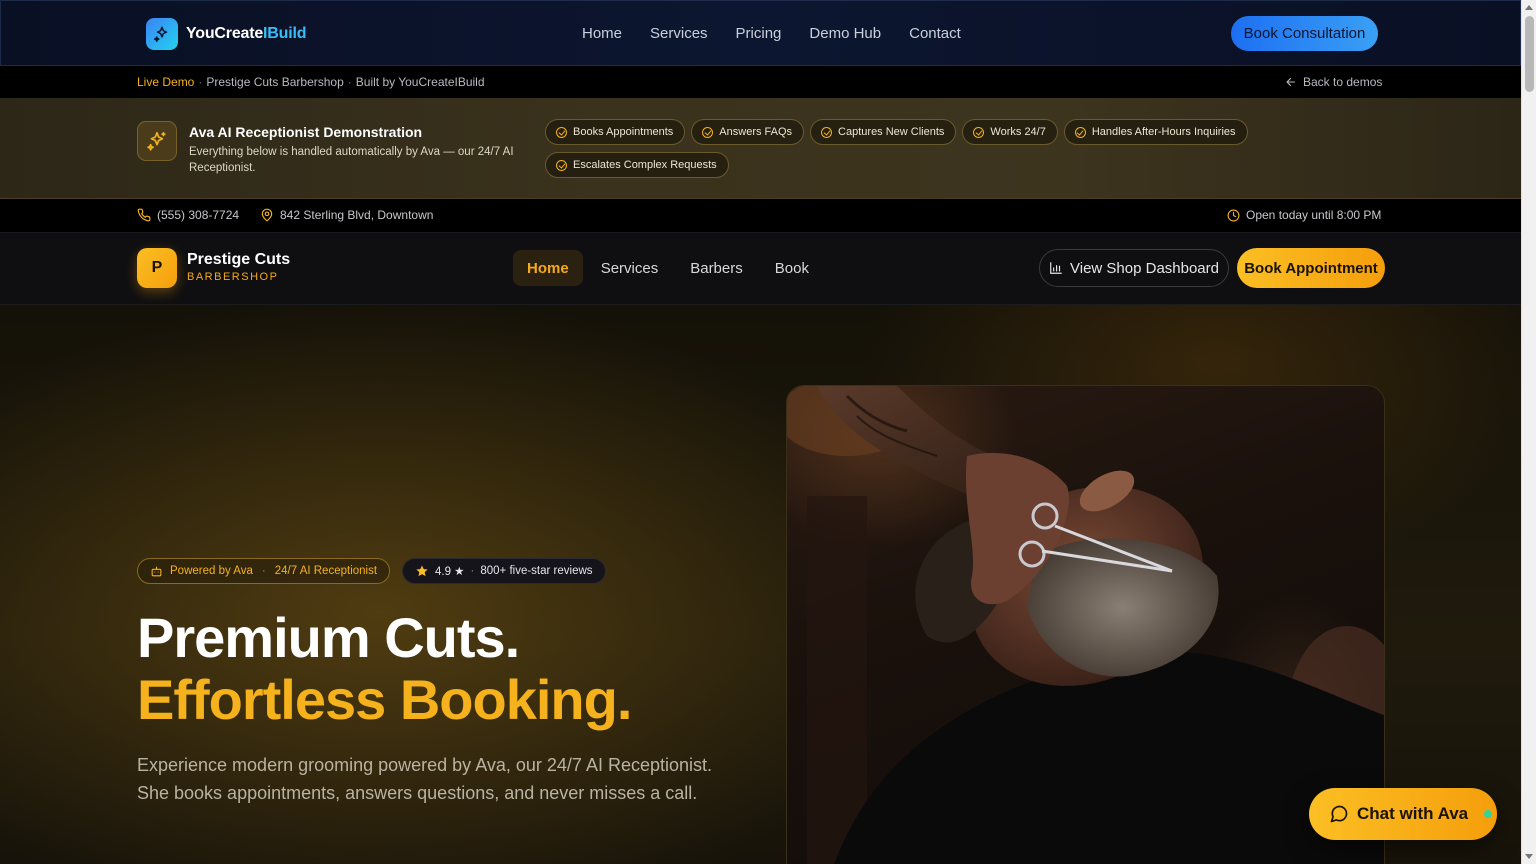  What do you see at coordinates (935, 33) in the screenshot?
I see `nav-link-contact: Contact` at bounding box center [935, 33].